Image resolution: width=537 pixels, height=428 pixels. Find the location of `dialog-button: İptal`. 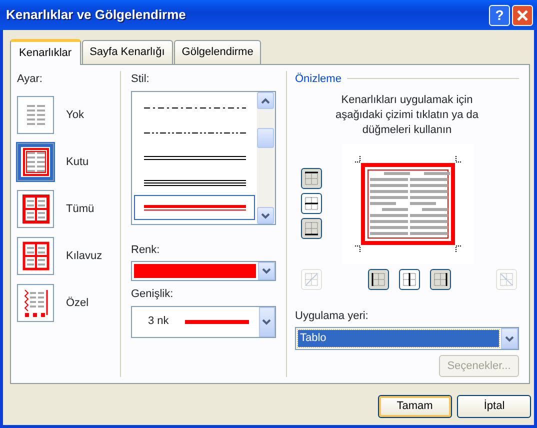

dialog-button: İptal is located at coordinates (494, 406).